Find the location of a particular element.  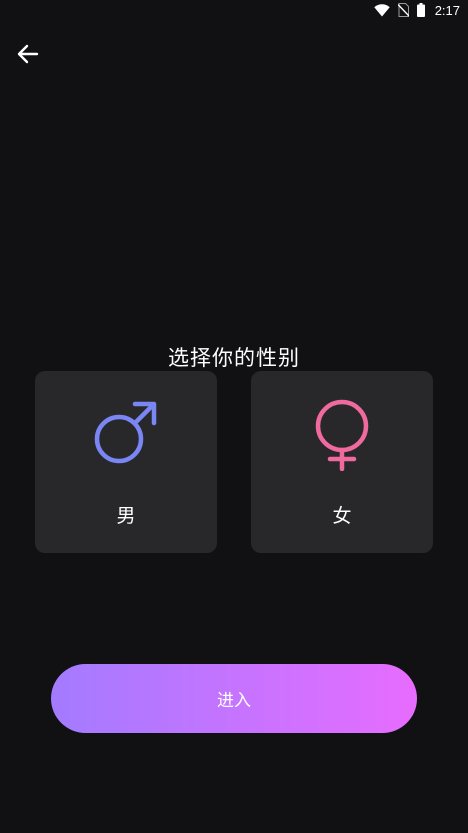

male-option-card: 男 is located at coordinates (126, 462).